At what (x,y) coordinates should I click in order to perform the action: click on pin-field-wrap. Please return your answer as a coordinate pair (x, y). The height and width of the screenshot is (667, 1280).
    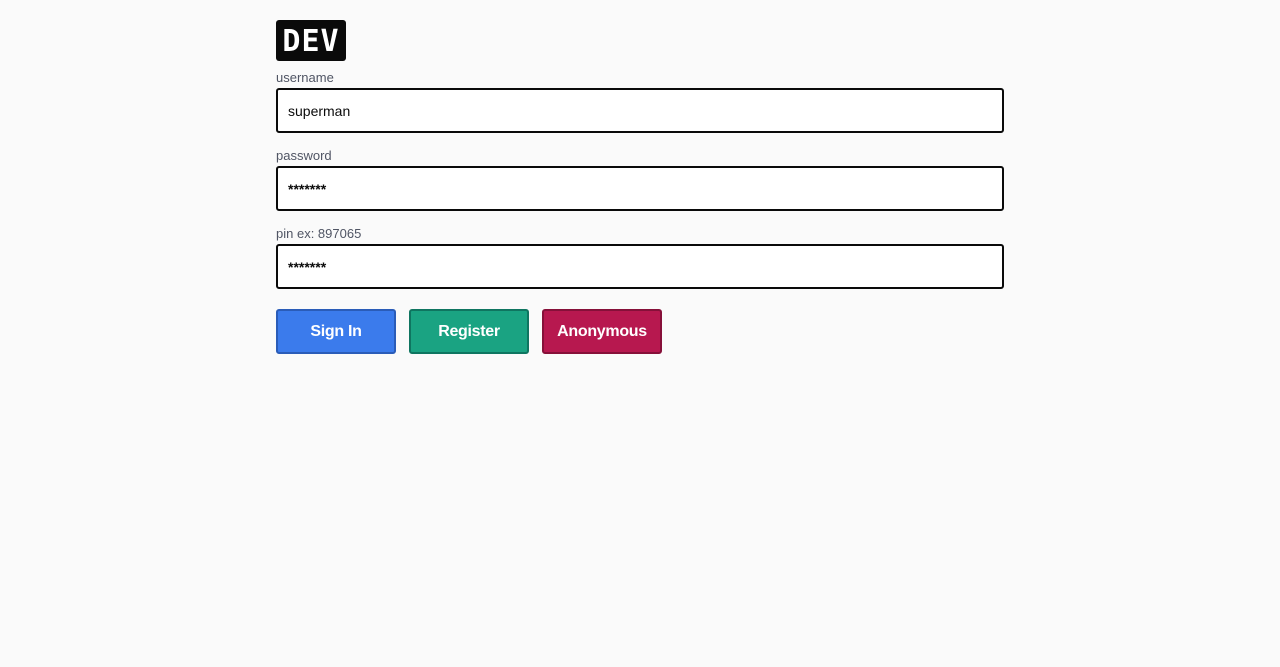
    Looking at the image, I should click on (640, 266).